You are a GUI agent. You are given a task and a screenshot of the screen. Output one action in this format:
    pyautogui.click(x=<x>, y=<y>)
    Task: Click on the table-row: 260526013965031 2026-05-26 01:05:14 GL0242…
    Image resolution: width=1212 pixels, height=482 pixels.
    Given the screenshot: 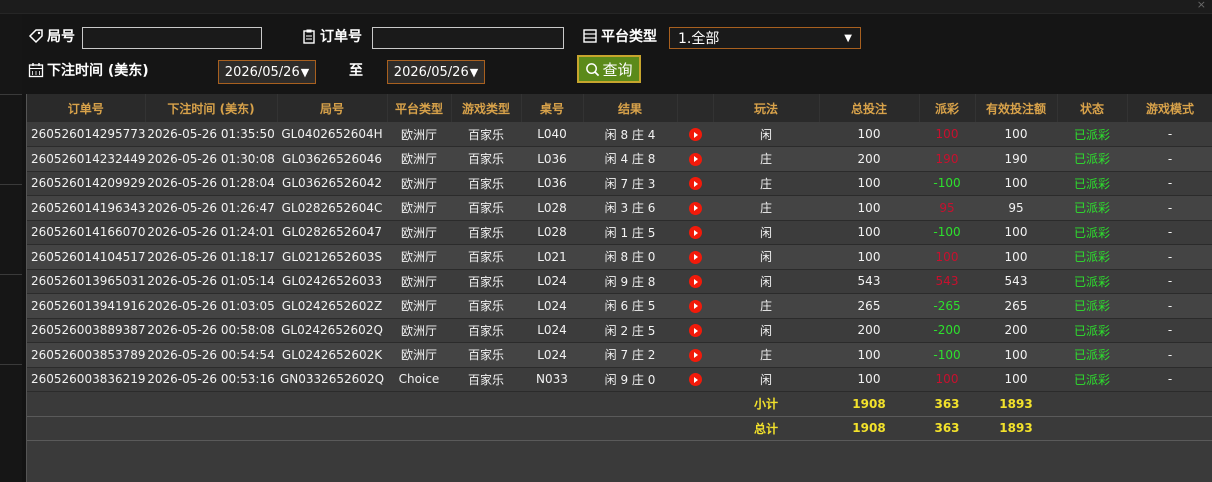 What is the action you would take?
    pyautogui.click(x=619, y=281)
    